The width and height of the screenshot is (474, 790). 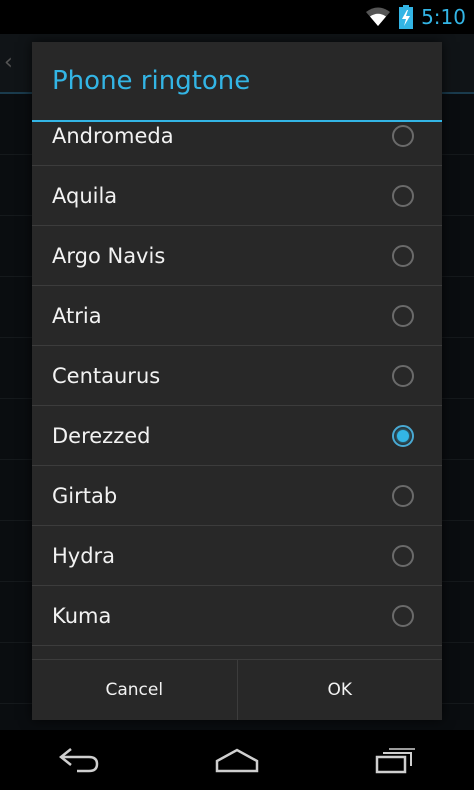 I want to click on navigation-bar, so click(x=237, y=760).